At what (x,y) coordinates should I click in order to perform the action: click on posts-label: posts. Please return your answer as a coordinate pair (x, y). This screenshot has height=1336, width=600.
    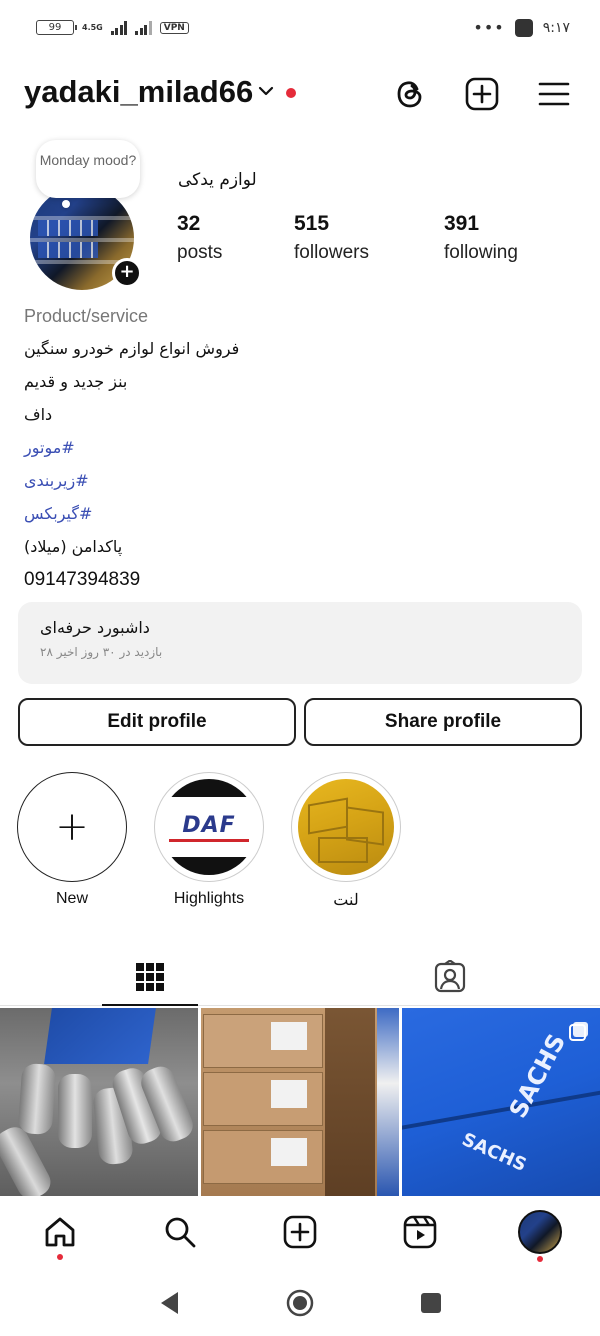
    Looking at the image, I should click on (200, 252).